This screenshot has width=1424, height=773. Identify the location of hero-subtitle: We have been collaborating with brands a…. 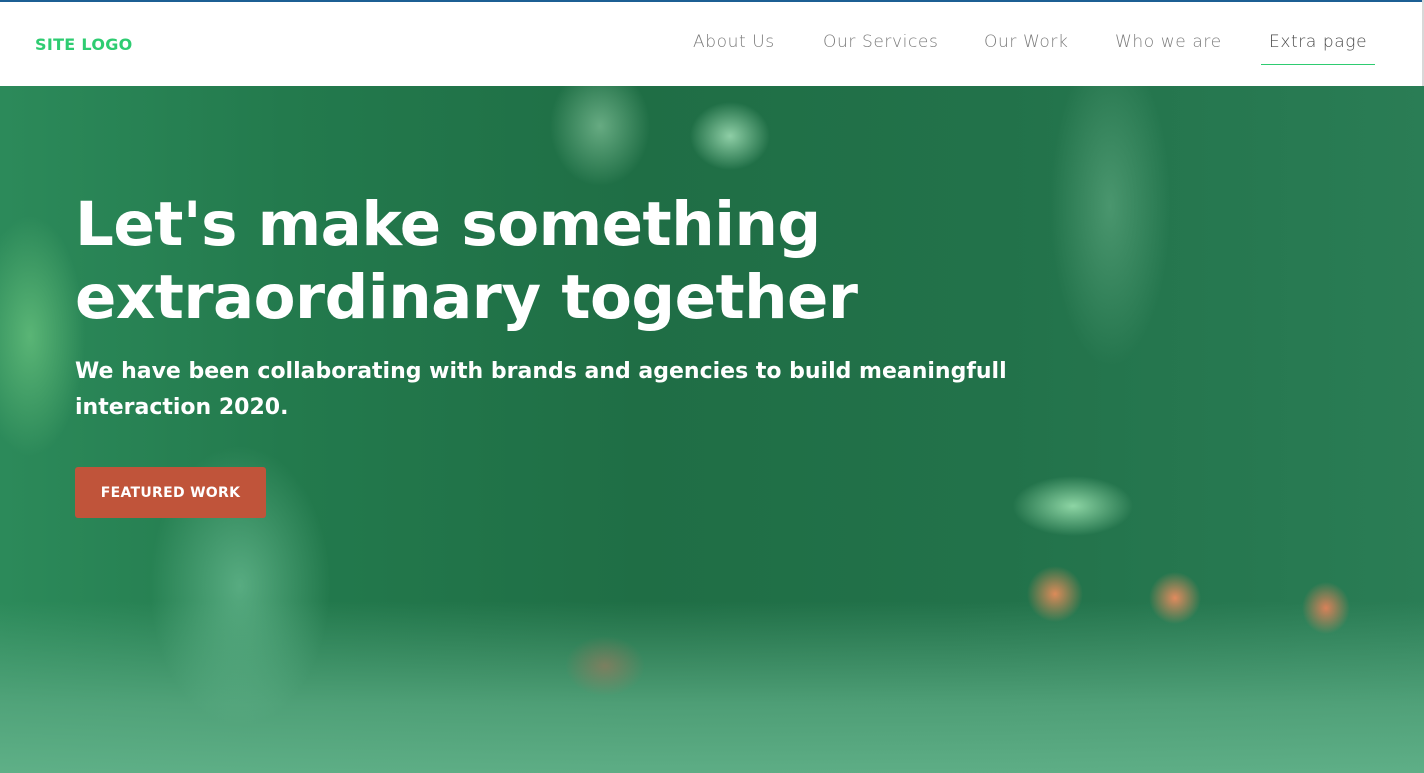
(541, 389).